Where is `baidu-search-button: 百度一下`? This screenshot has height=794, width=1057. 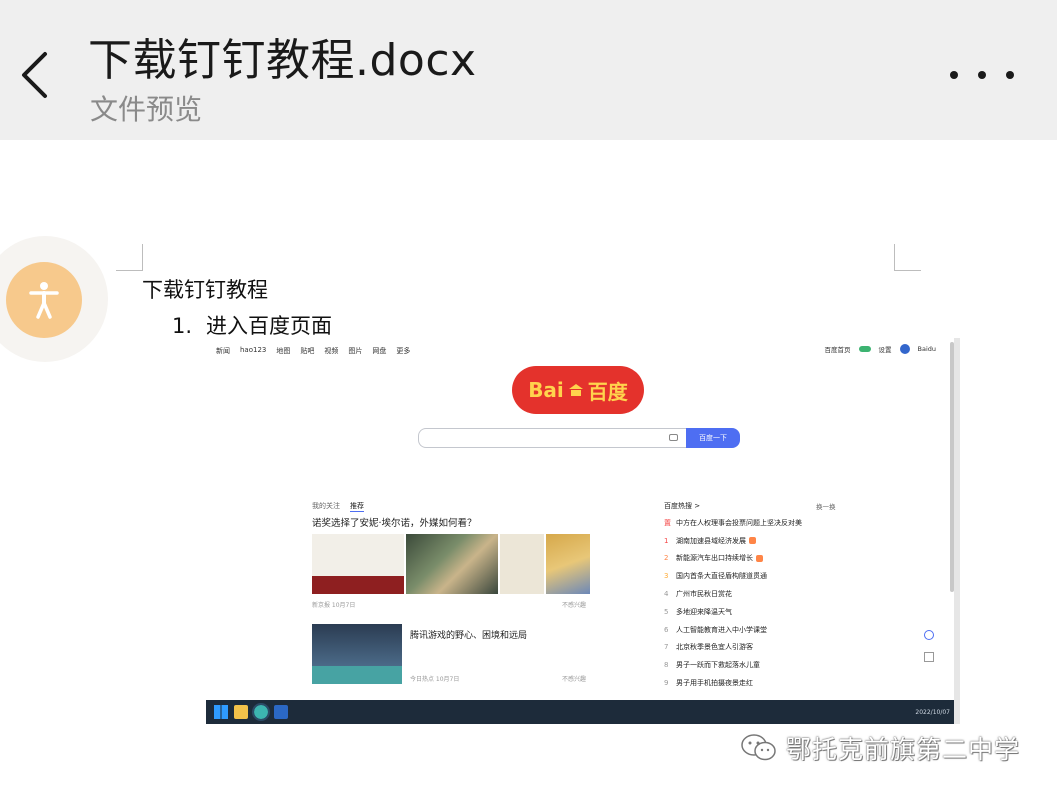
baidu-search-button: 百度一下 is located at coordinates (713, 438).